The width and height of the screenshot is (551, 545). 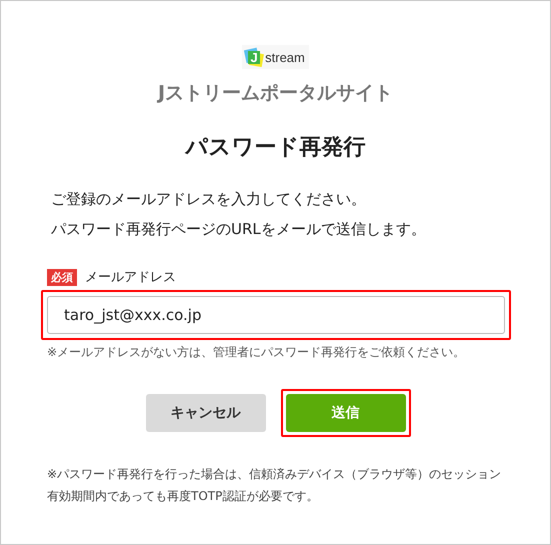 I want to click on page-heading: パスワード再発行, so click(x=275, y=148).